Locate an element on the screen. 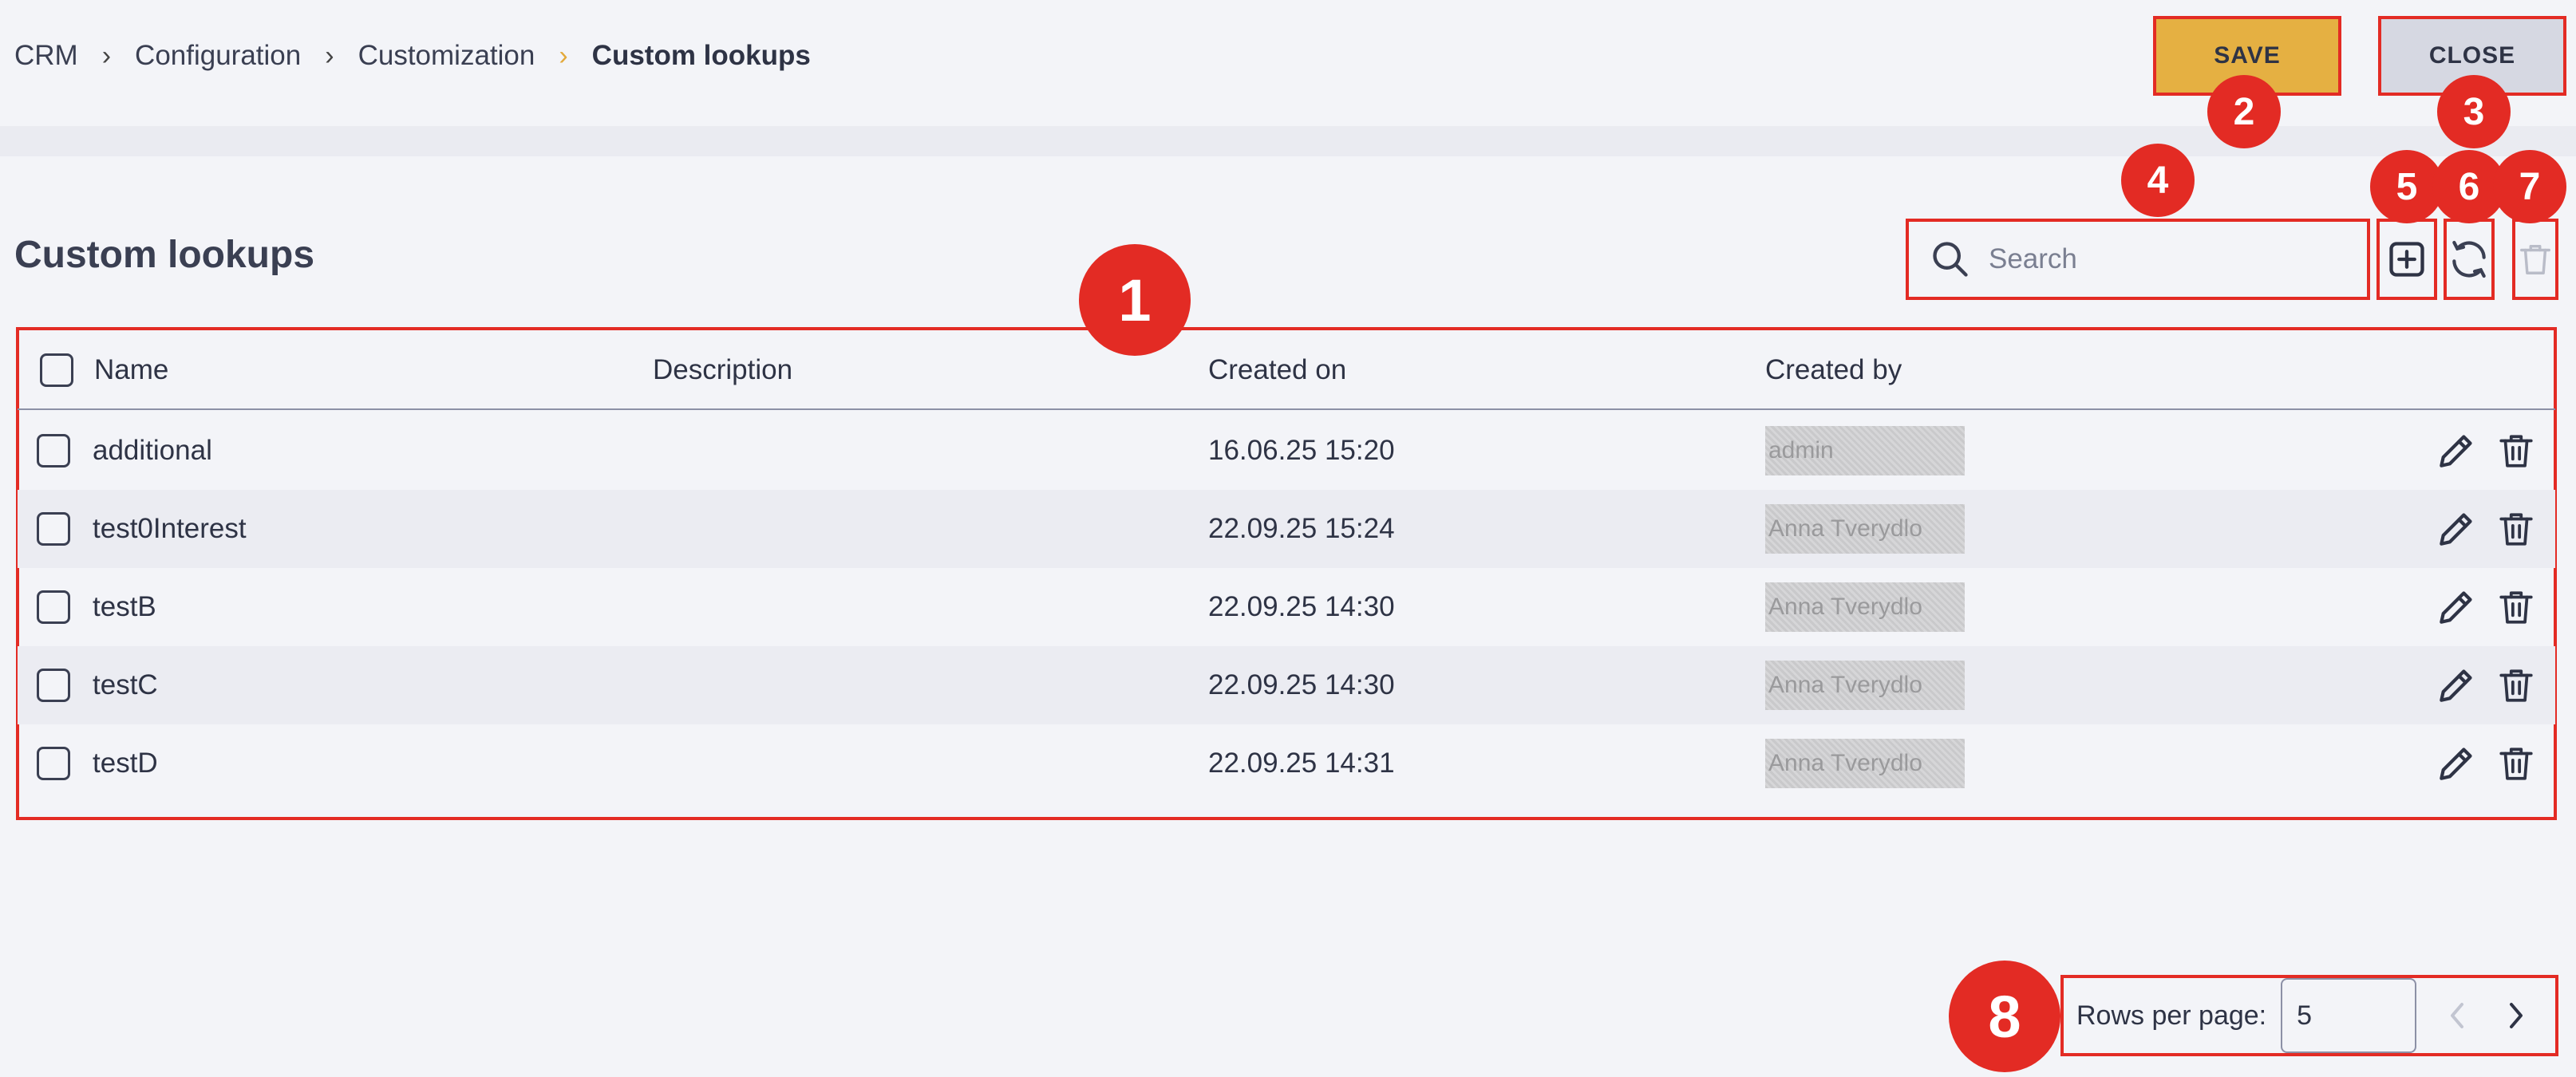 This screenshot has height=1077, width=2576. plus-square-icon is located at coordinates (2406, 259).